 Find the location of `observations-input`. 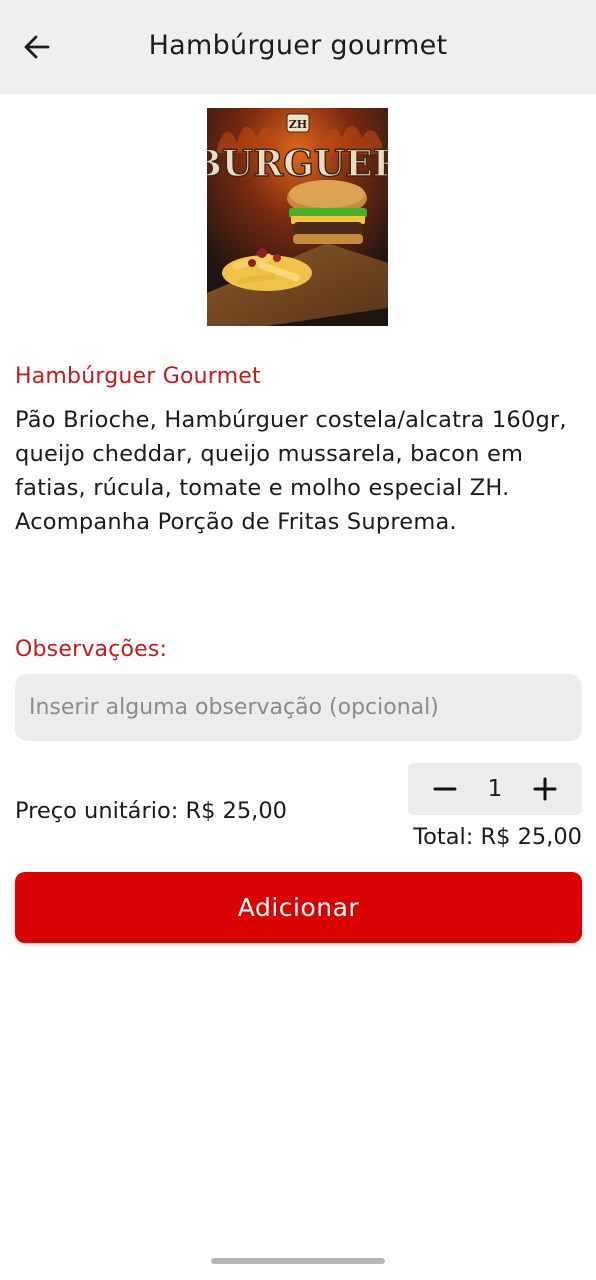

observations-input is located at coordinates (298, 707).